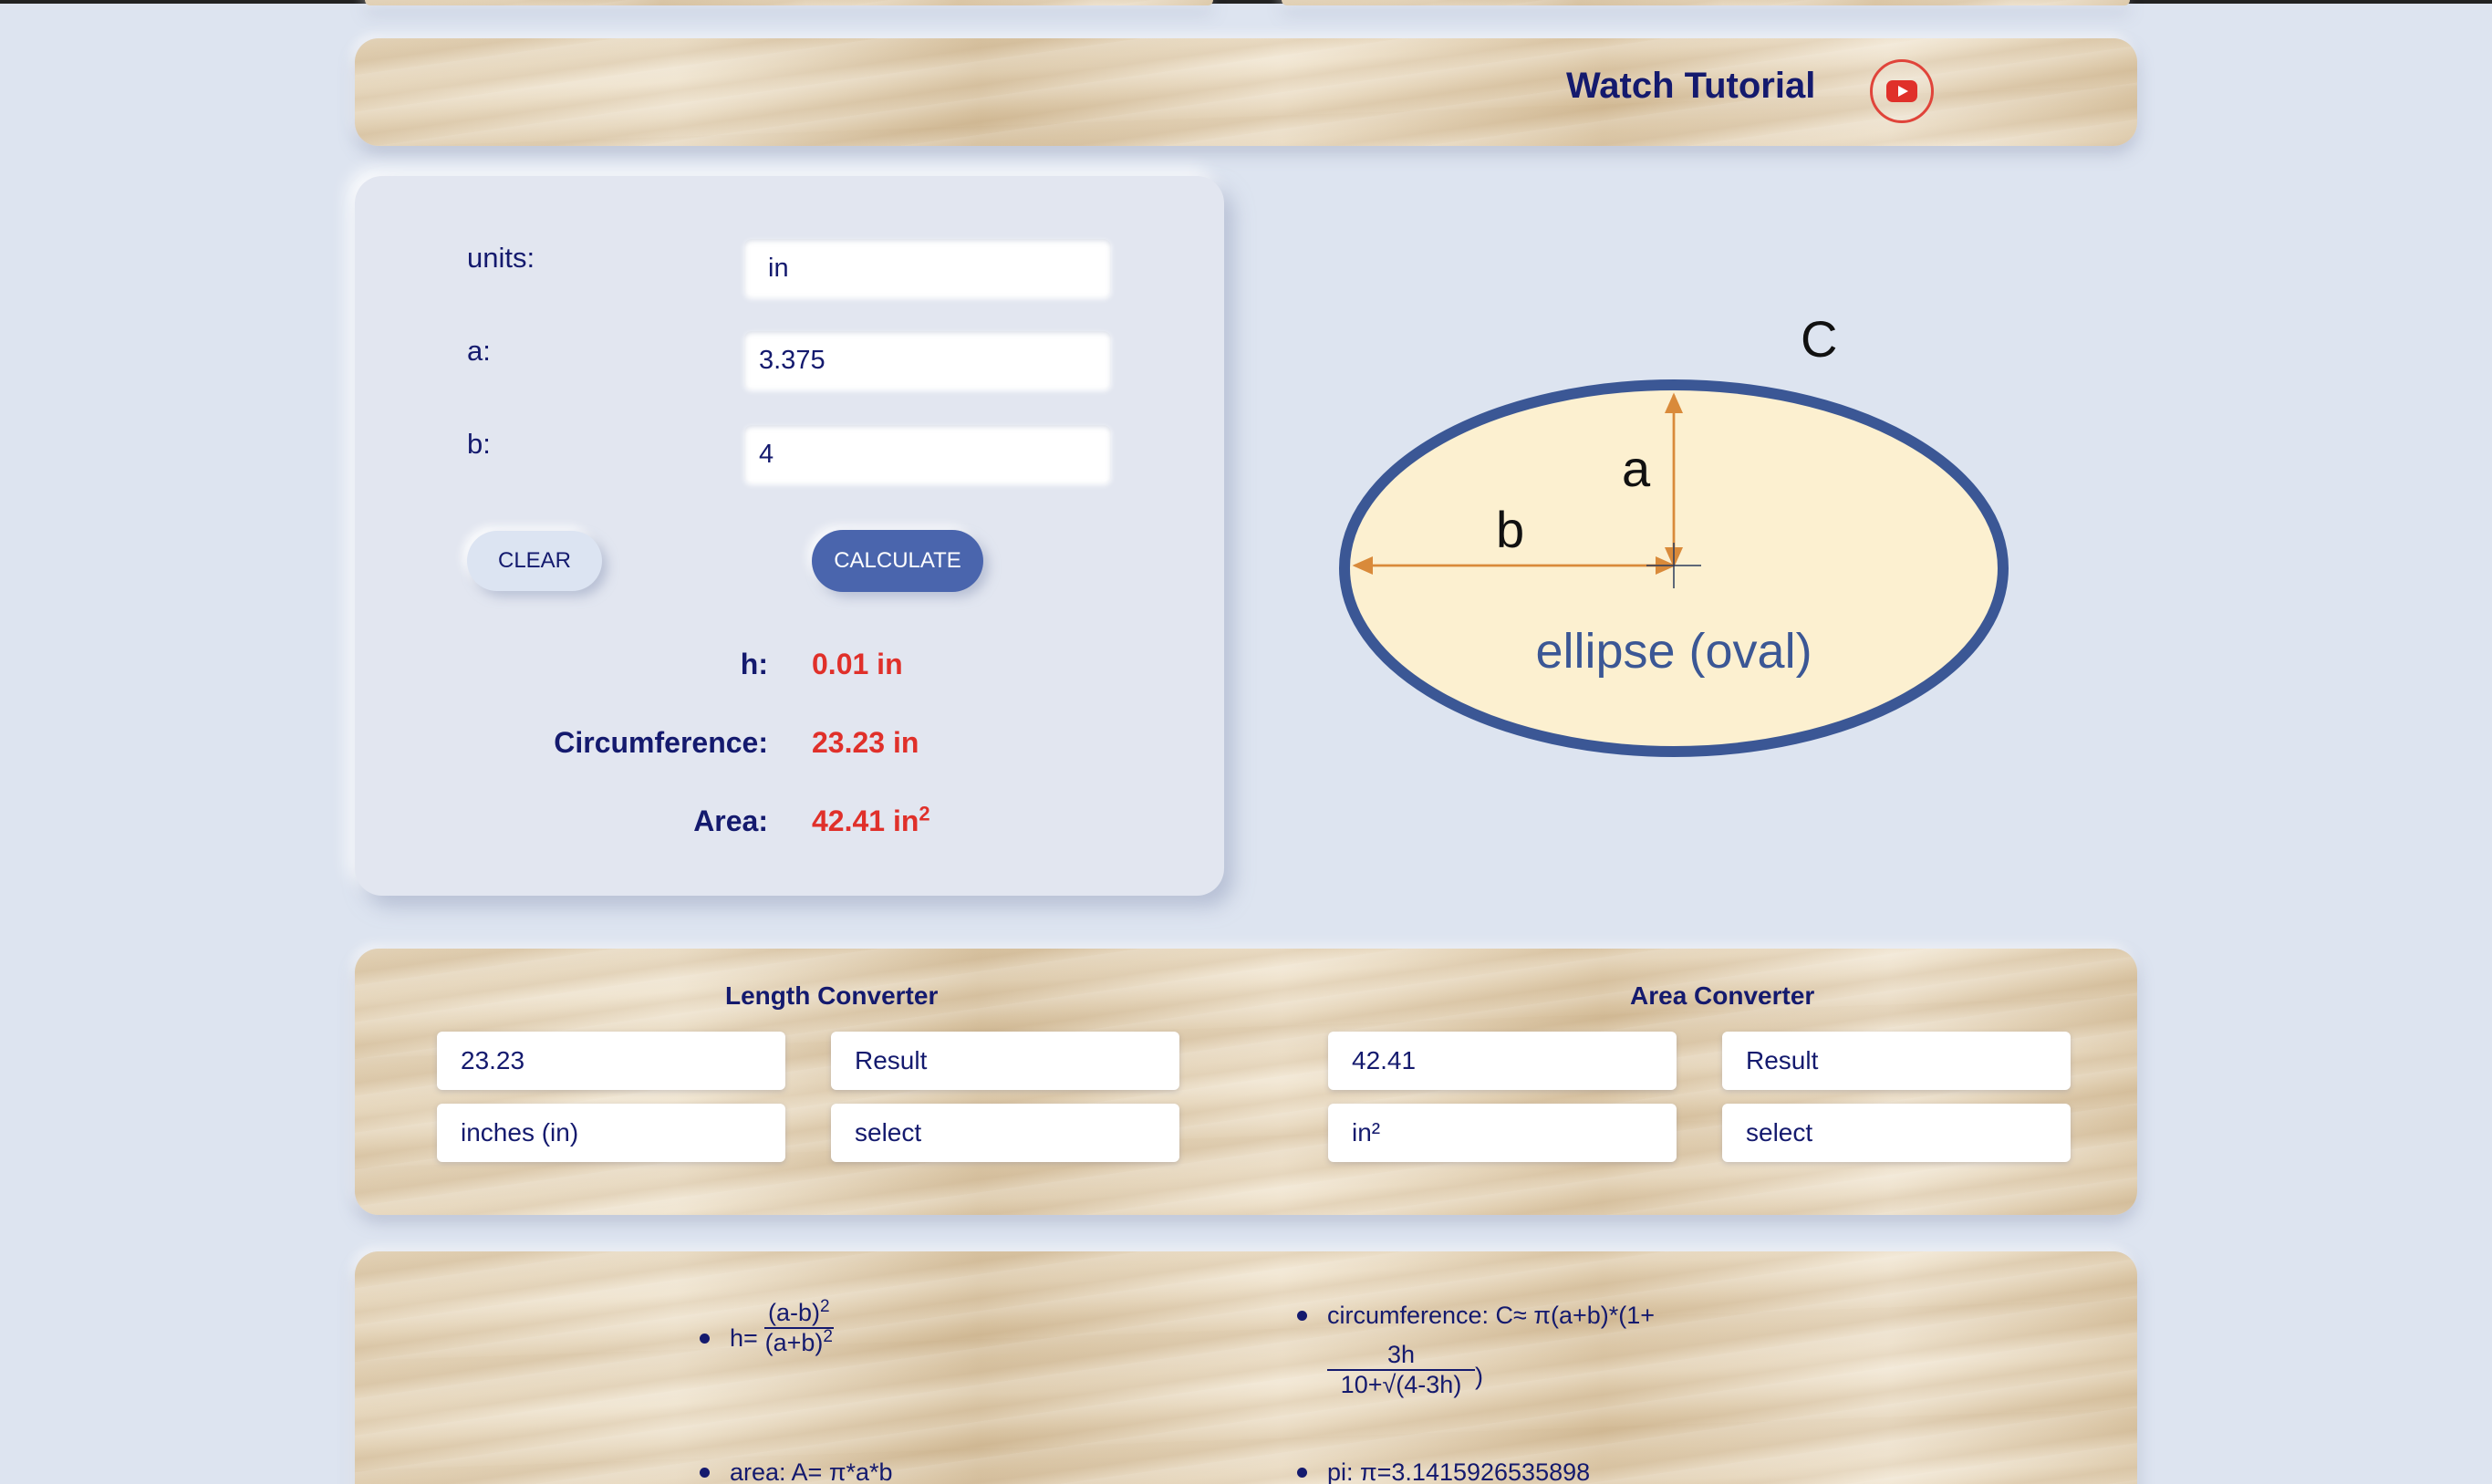  Describe the element at coordinates (744, 1338) in the screenshot. I see `h-formula-prefix: h=` at that location.